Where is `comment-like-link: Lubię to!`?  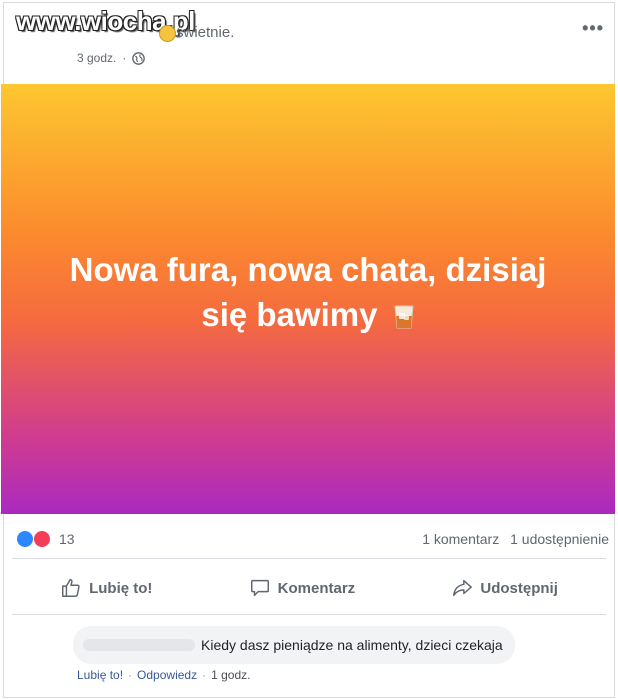
comment-like-link: Lubię to! is located at coordinates (100, 675).